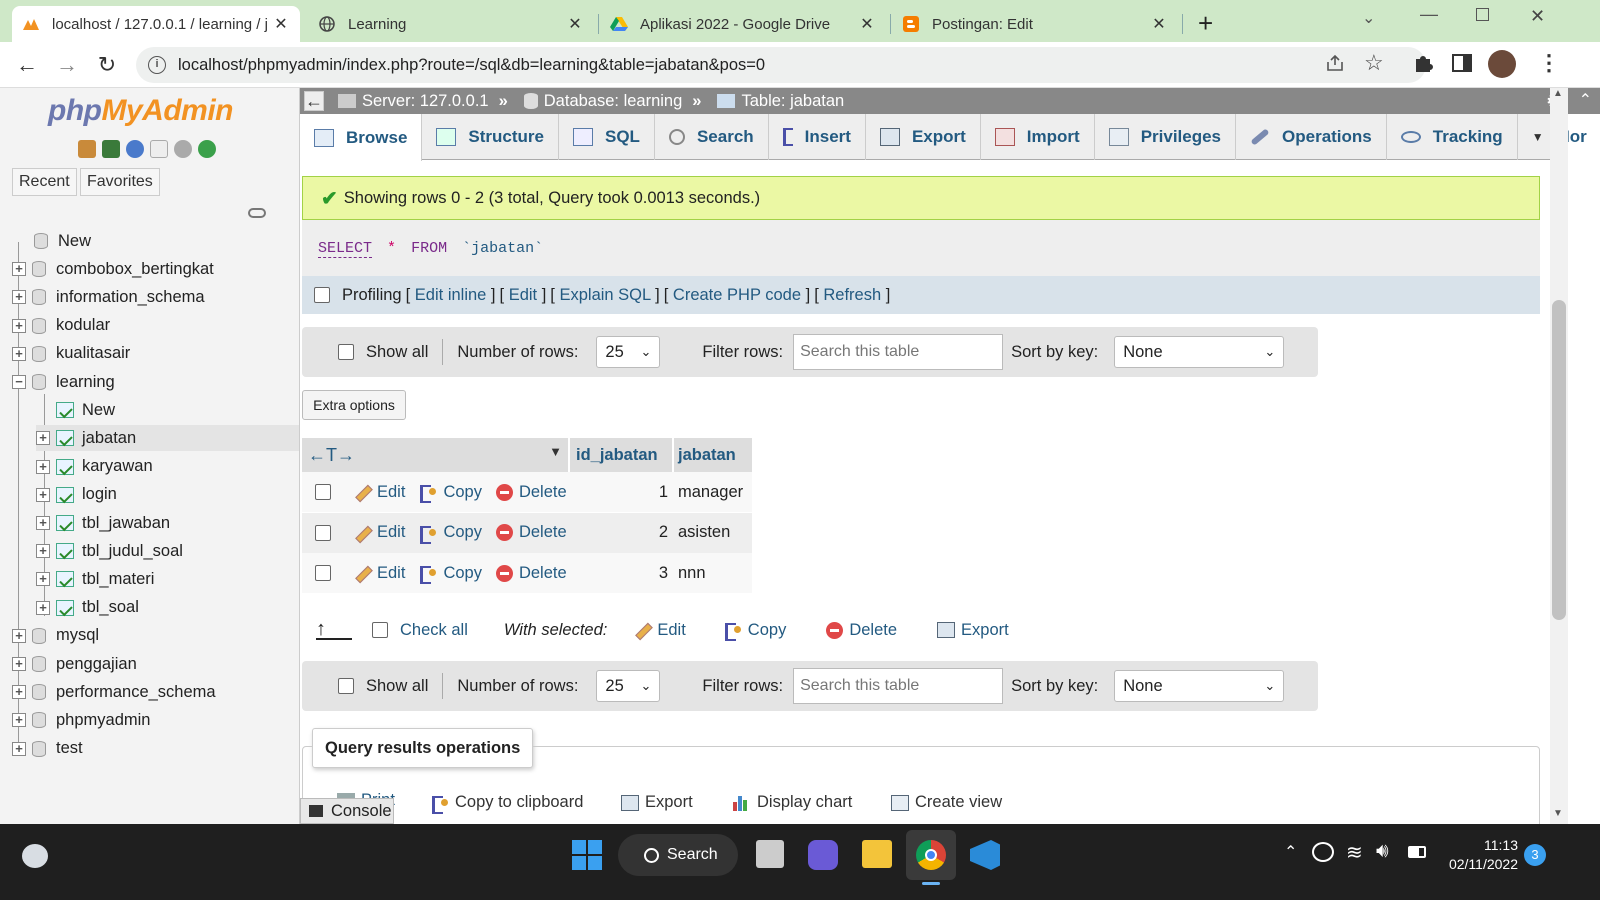  What do you see at coordinates (1368, 18) in the screenshot?
I see `tab-search-chevron-icon: ⌄` at bounding box center [1368, 18].